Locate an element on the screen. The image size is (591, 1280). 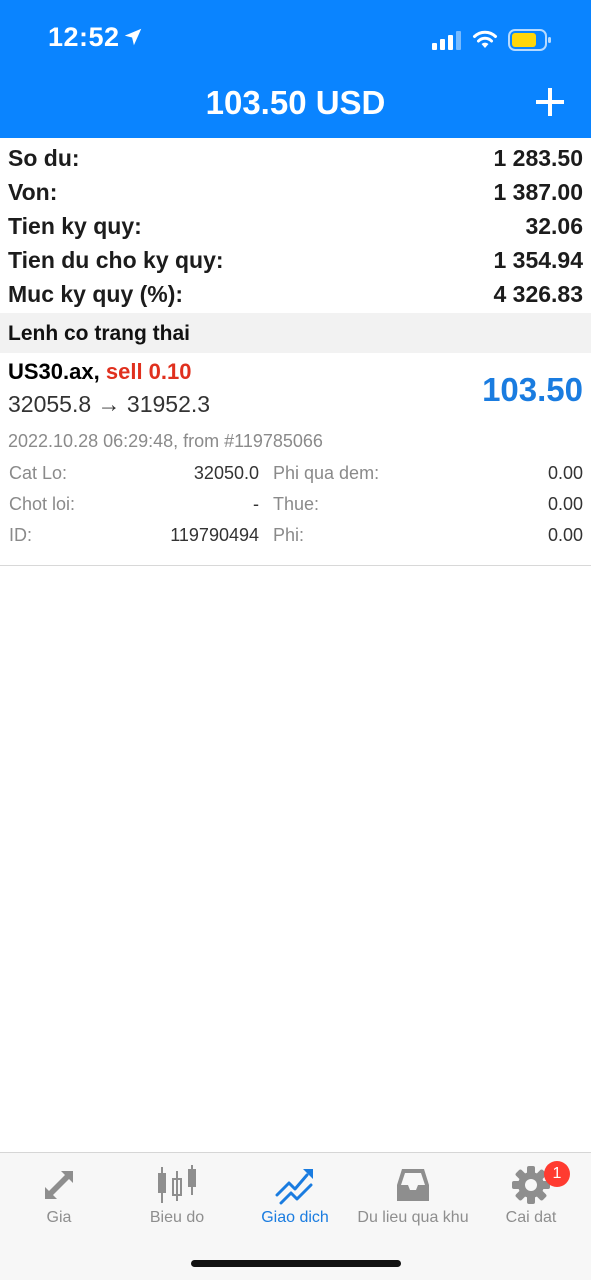
detail-row: ID: 119790494 Phi: 0.00 is located at coordinates (295, 537).